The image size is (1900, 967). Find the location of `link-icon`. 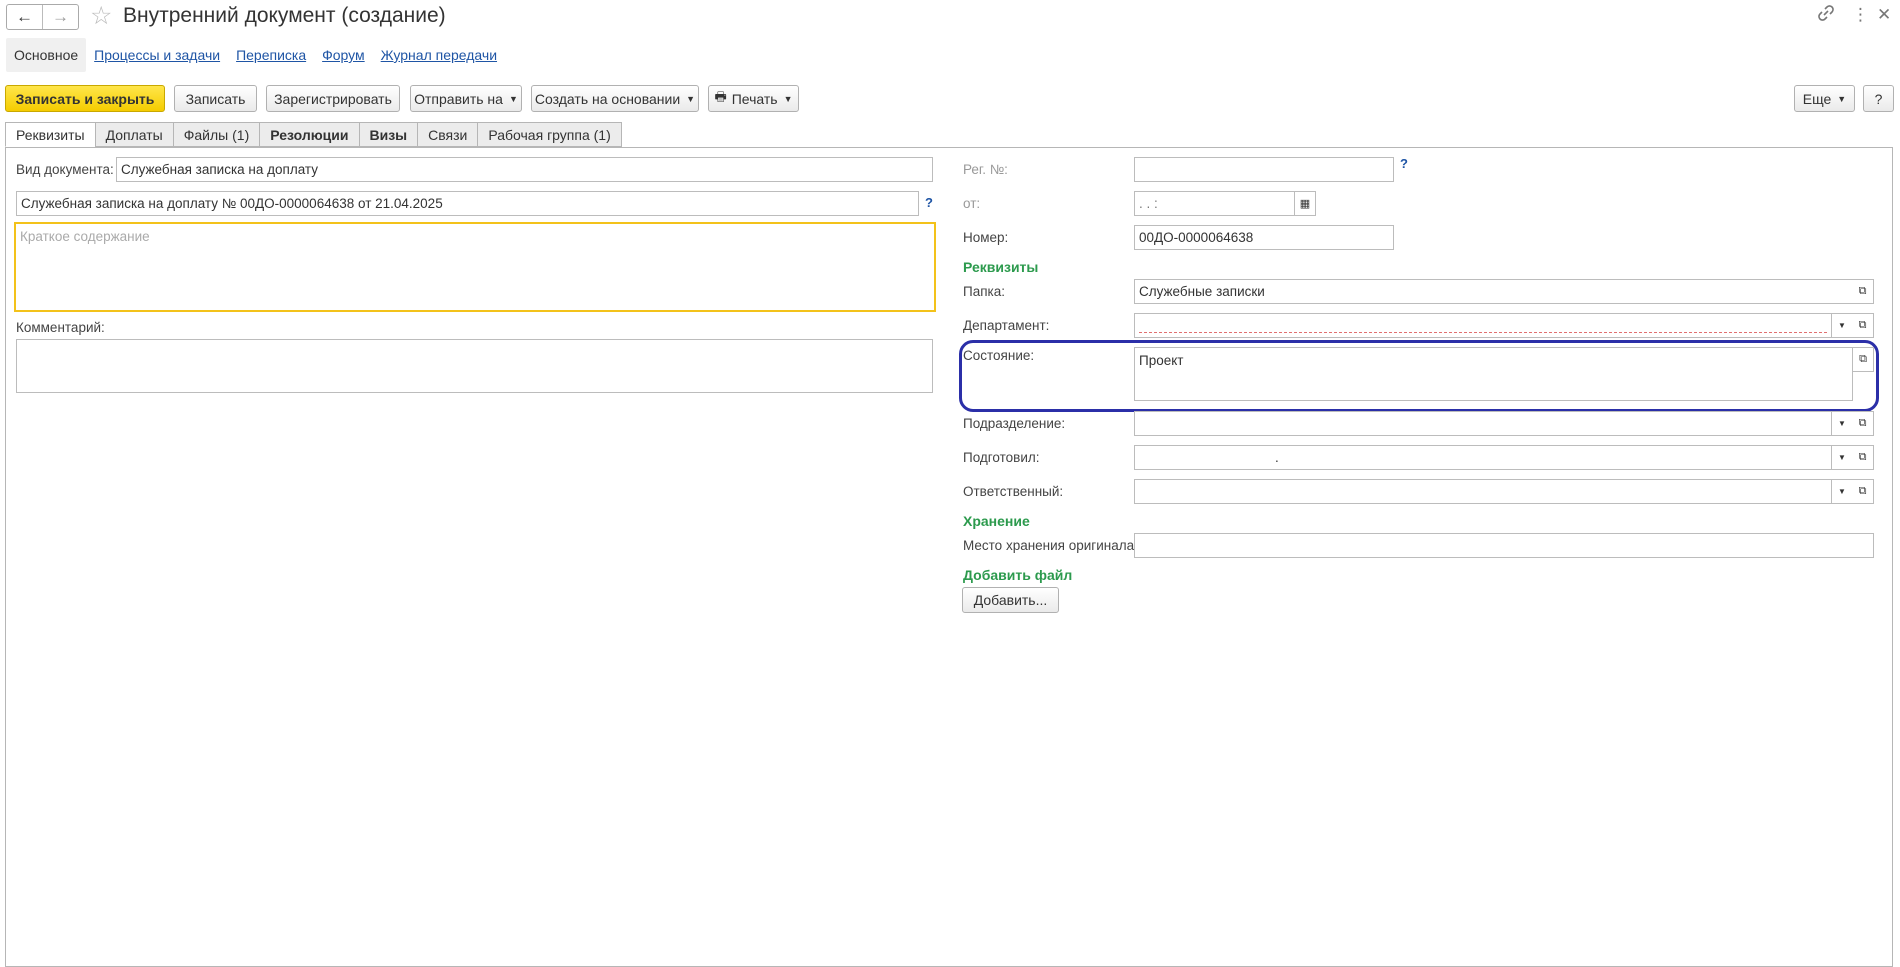

link-icon is located at coordinates (1826, 16).